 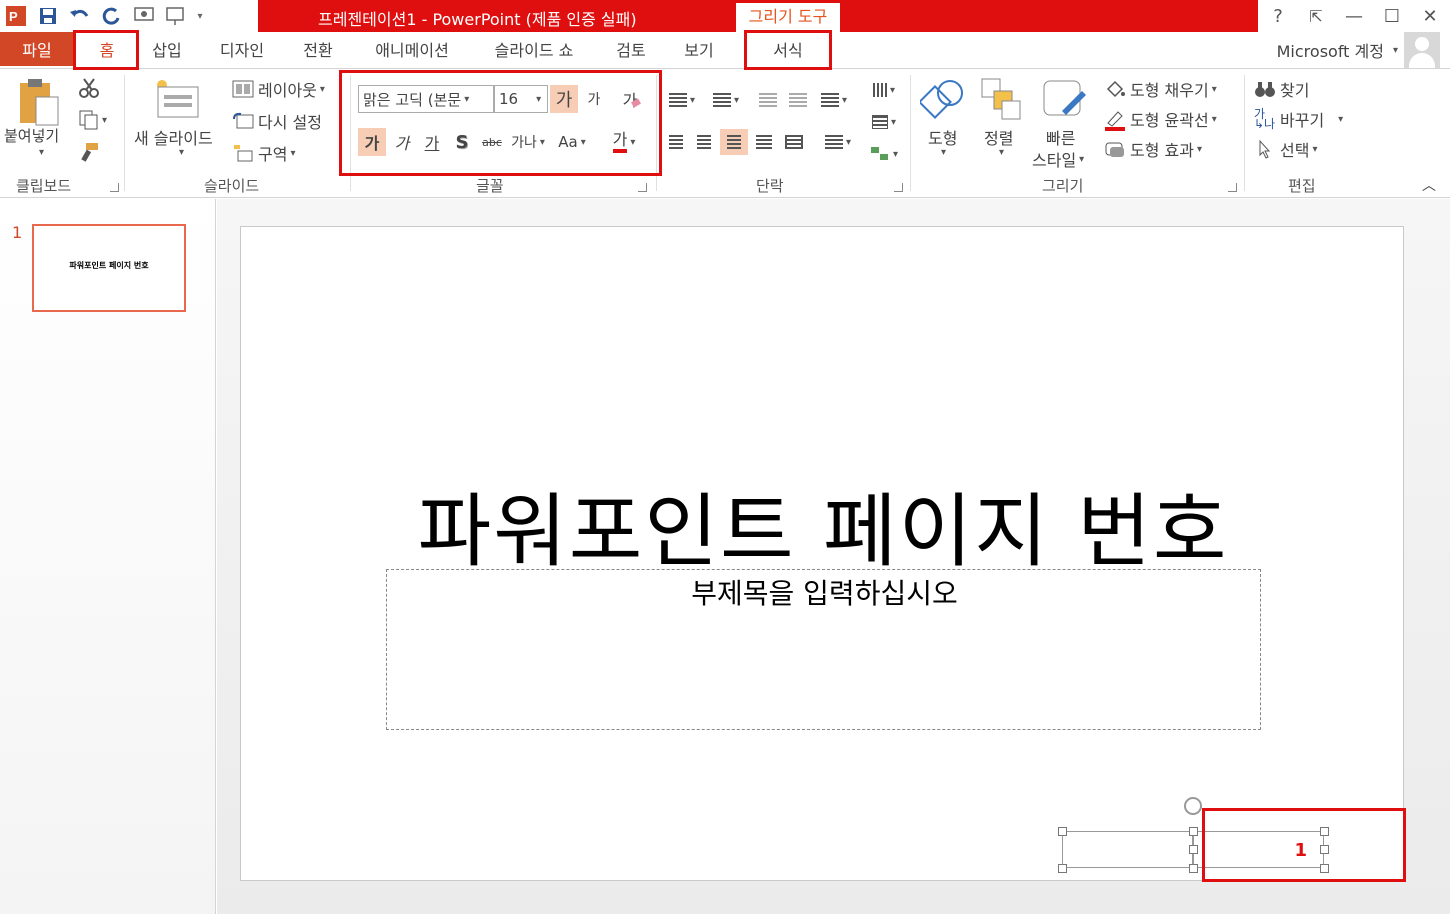 I want to click on font-name-combobox: 맑은 고딕 (본문 ▾, so click(x=426, y=99).